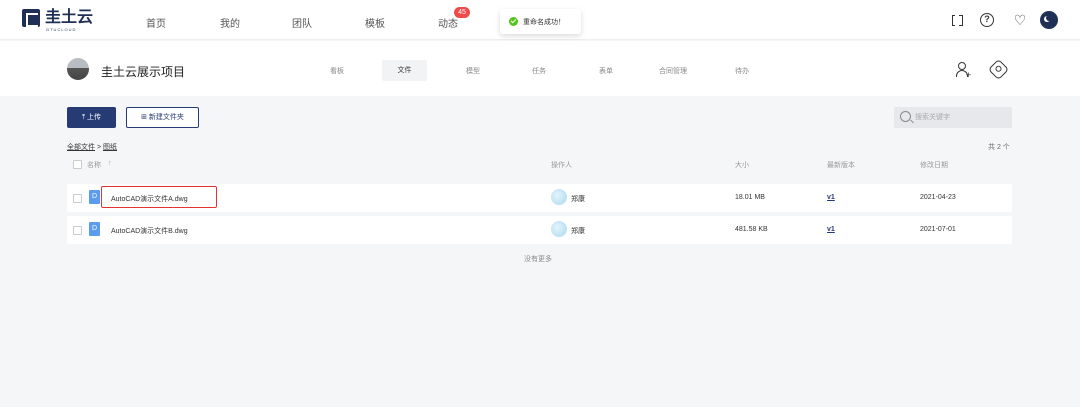 This screenshot has width=1080, height=407. I want to click on upload-button: ⤒ 上传, so click(91, 117).